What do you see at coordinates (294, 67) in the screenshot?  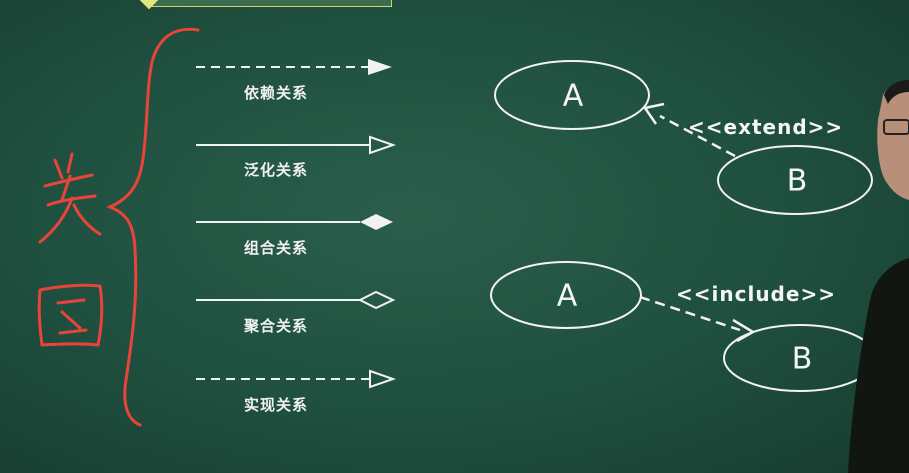 I see `dependency-line` at bounding box center [294, 67].